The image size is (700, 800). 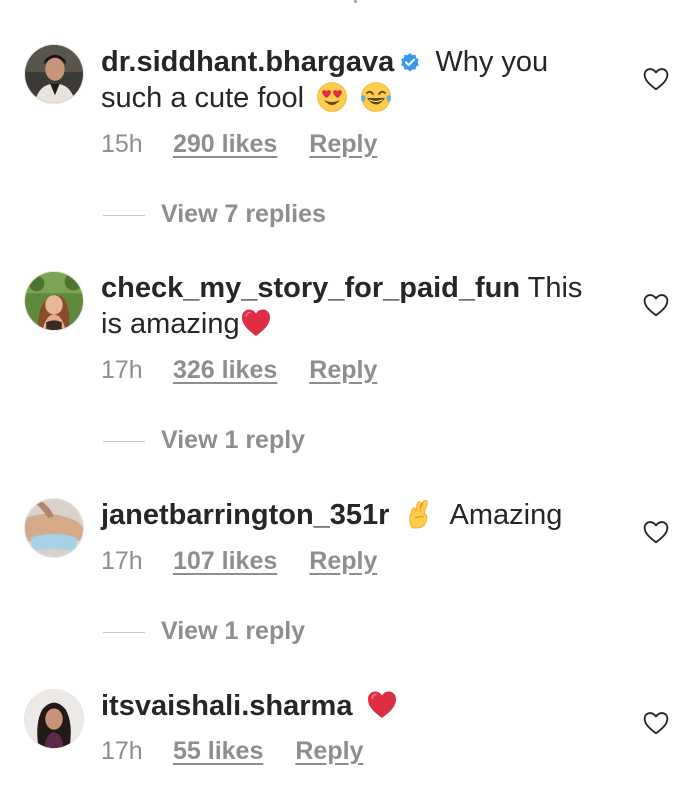 I want to click on tears-of-joy-emoji, so click(x=376, y=97).